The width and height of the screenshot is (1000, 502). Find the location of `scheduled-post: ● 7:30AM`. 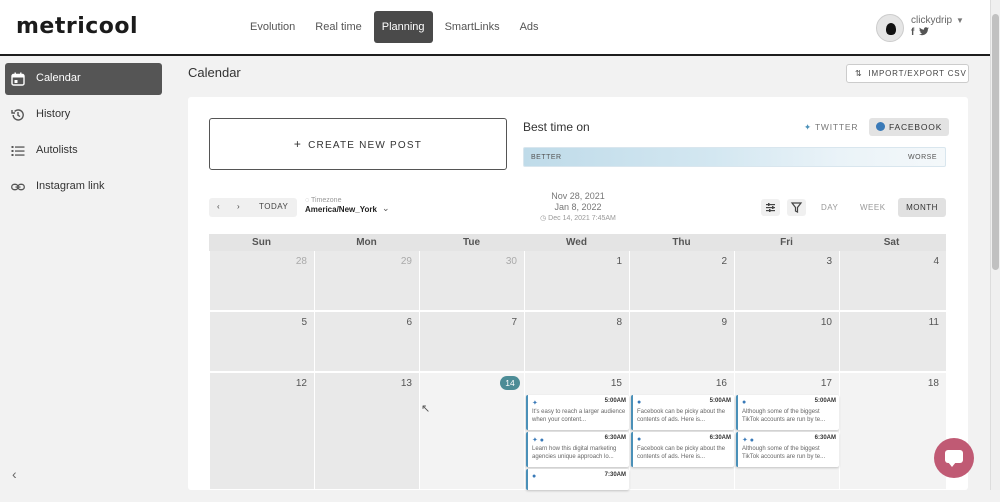

scheduled-post: ● 7:30AM is located at coordinates (577, 479).